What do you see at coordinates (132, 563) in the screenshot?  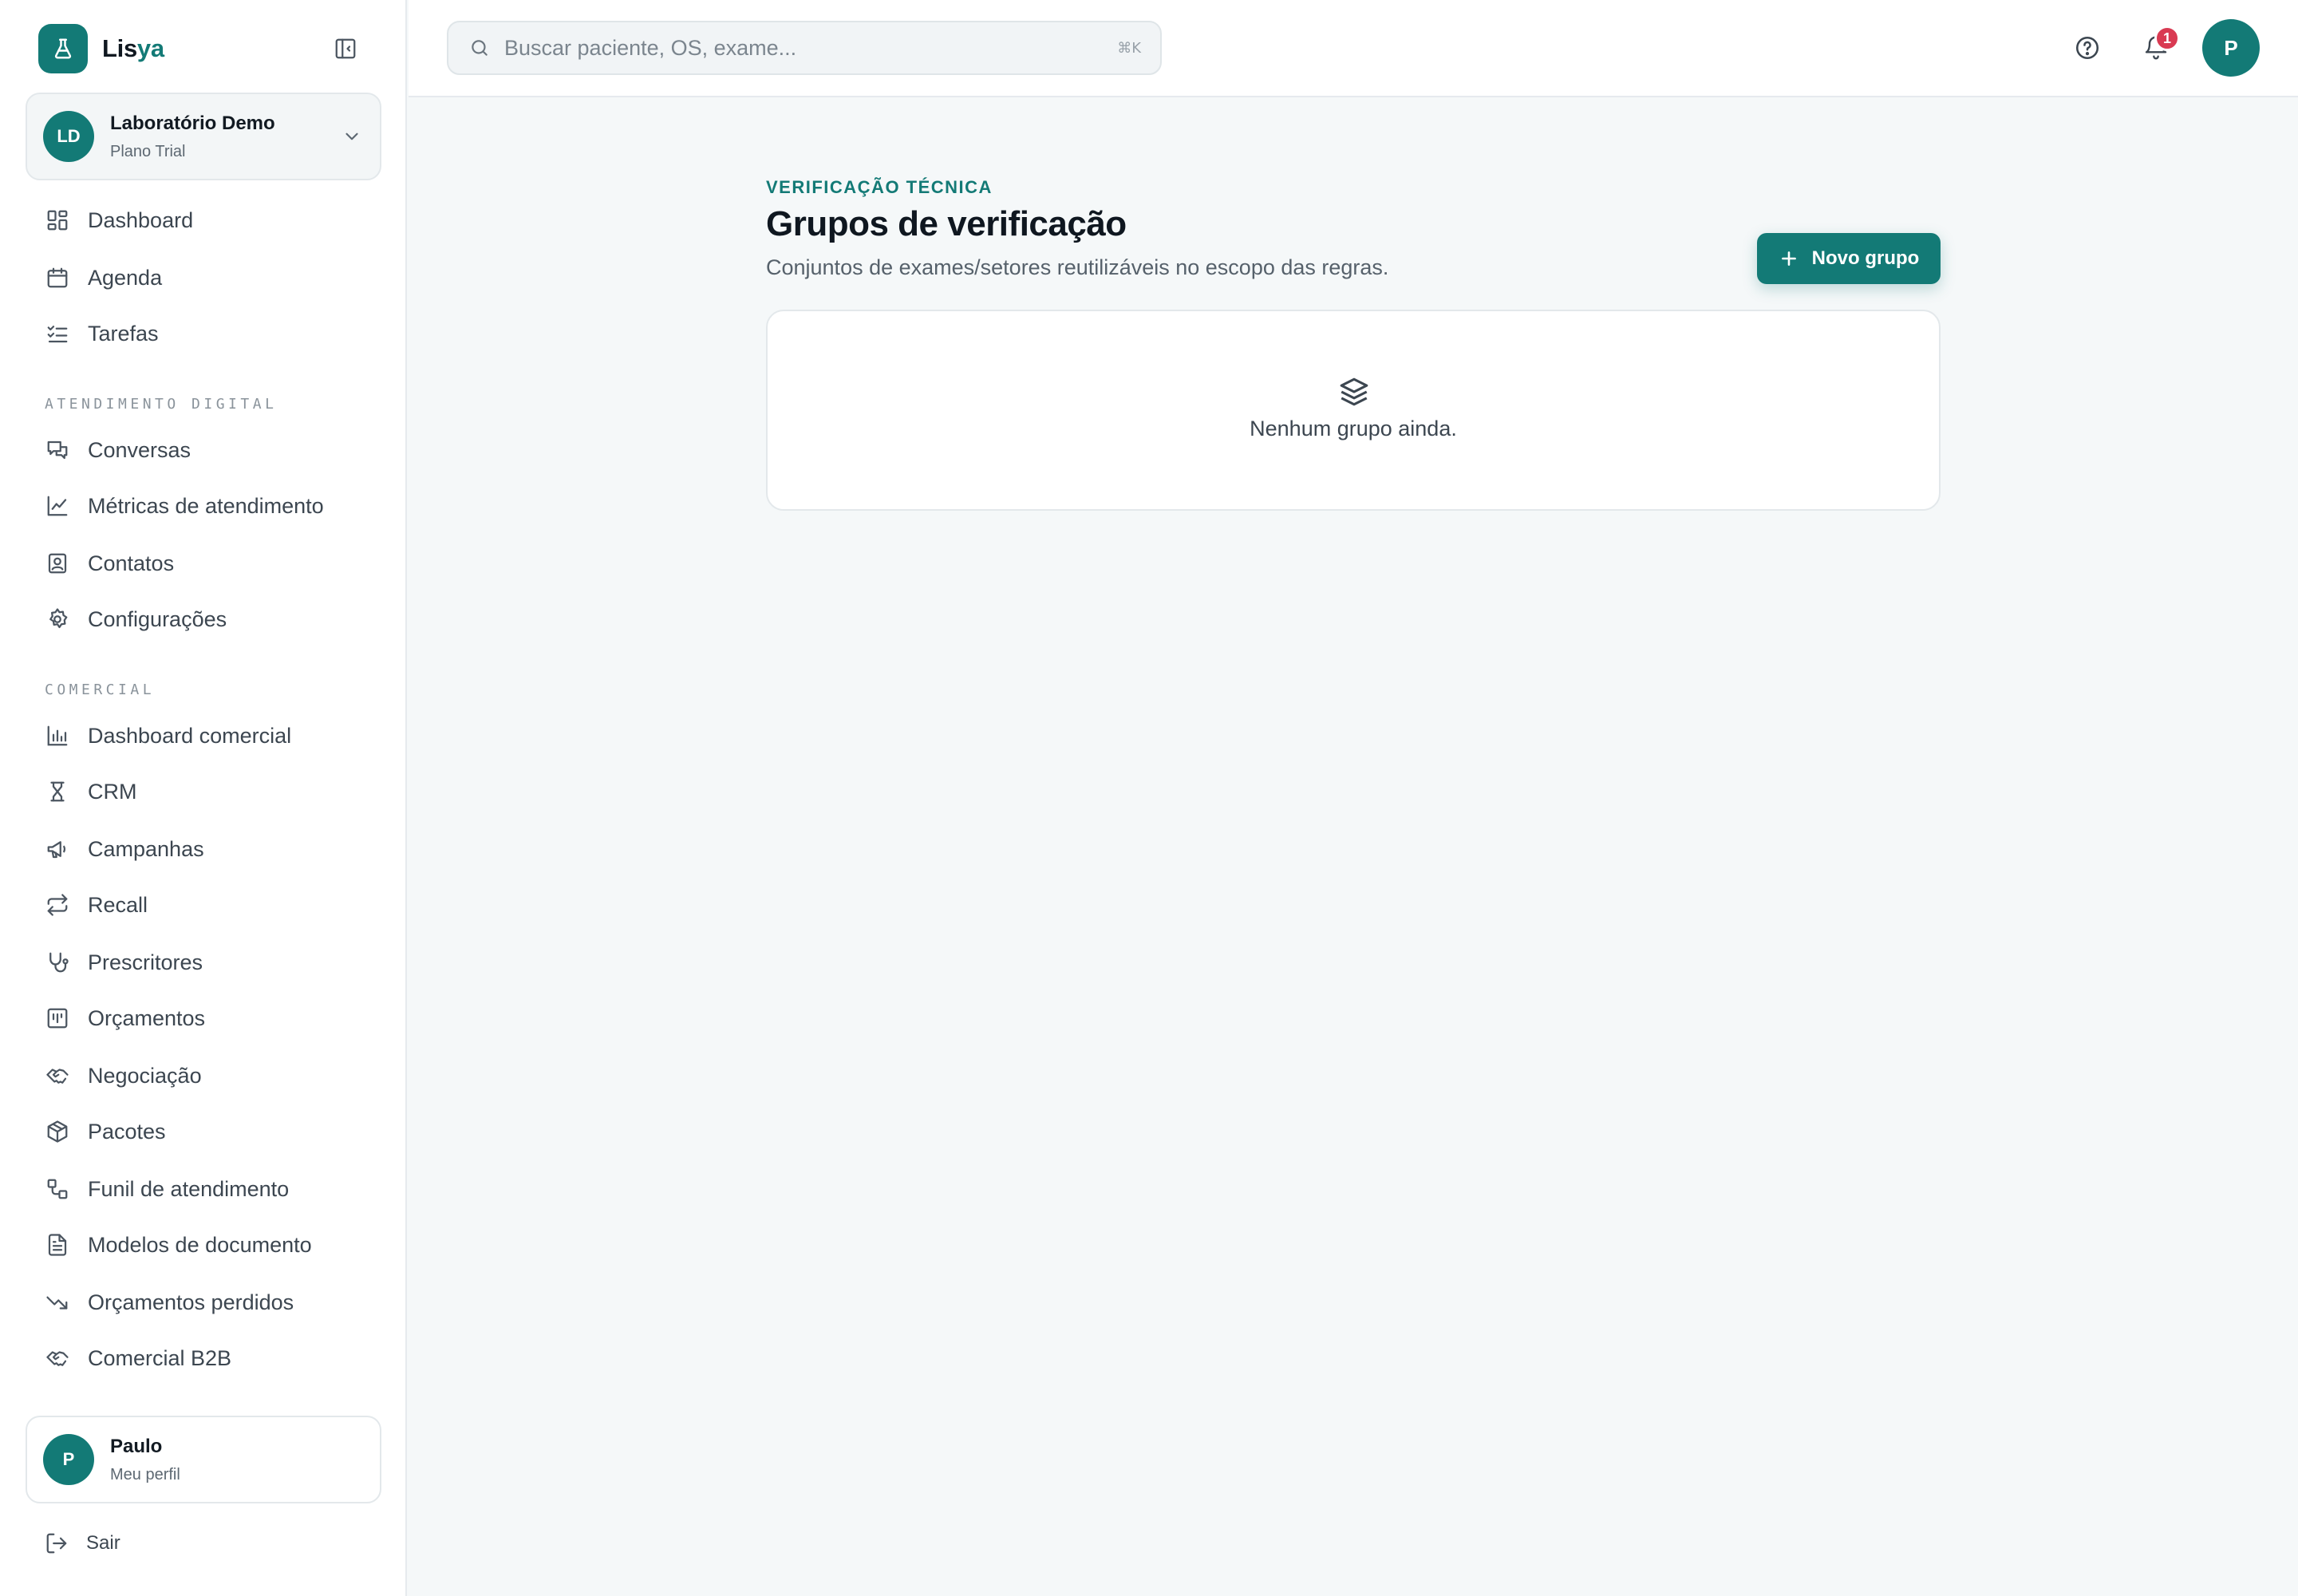 I see `sidebar-item-label: Contatos` at bounding box center [132, 563].